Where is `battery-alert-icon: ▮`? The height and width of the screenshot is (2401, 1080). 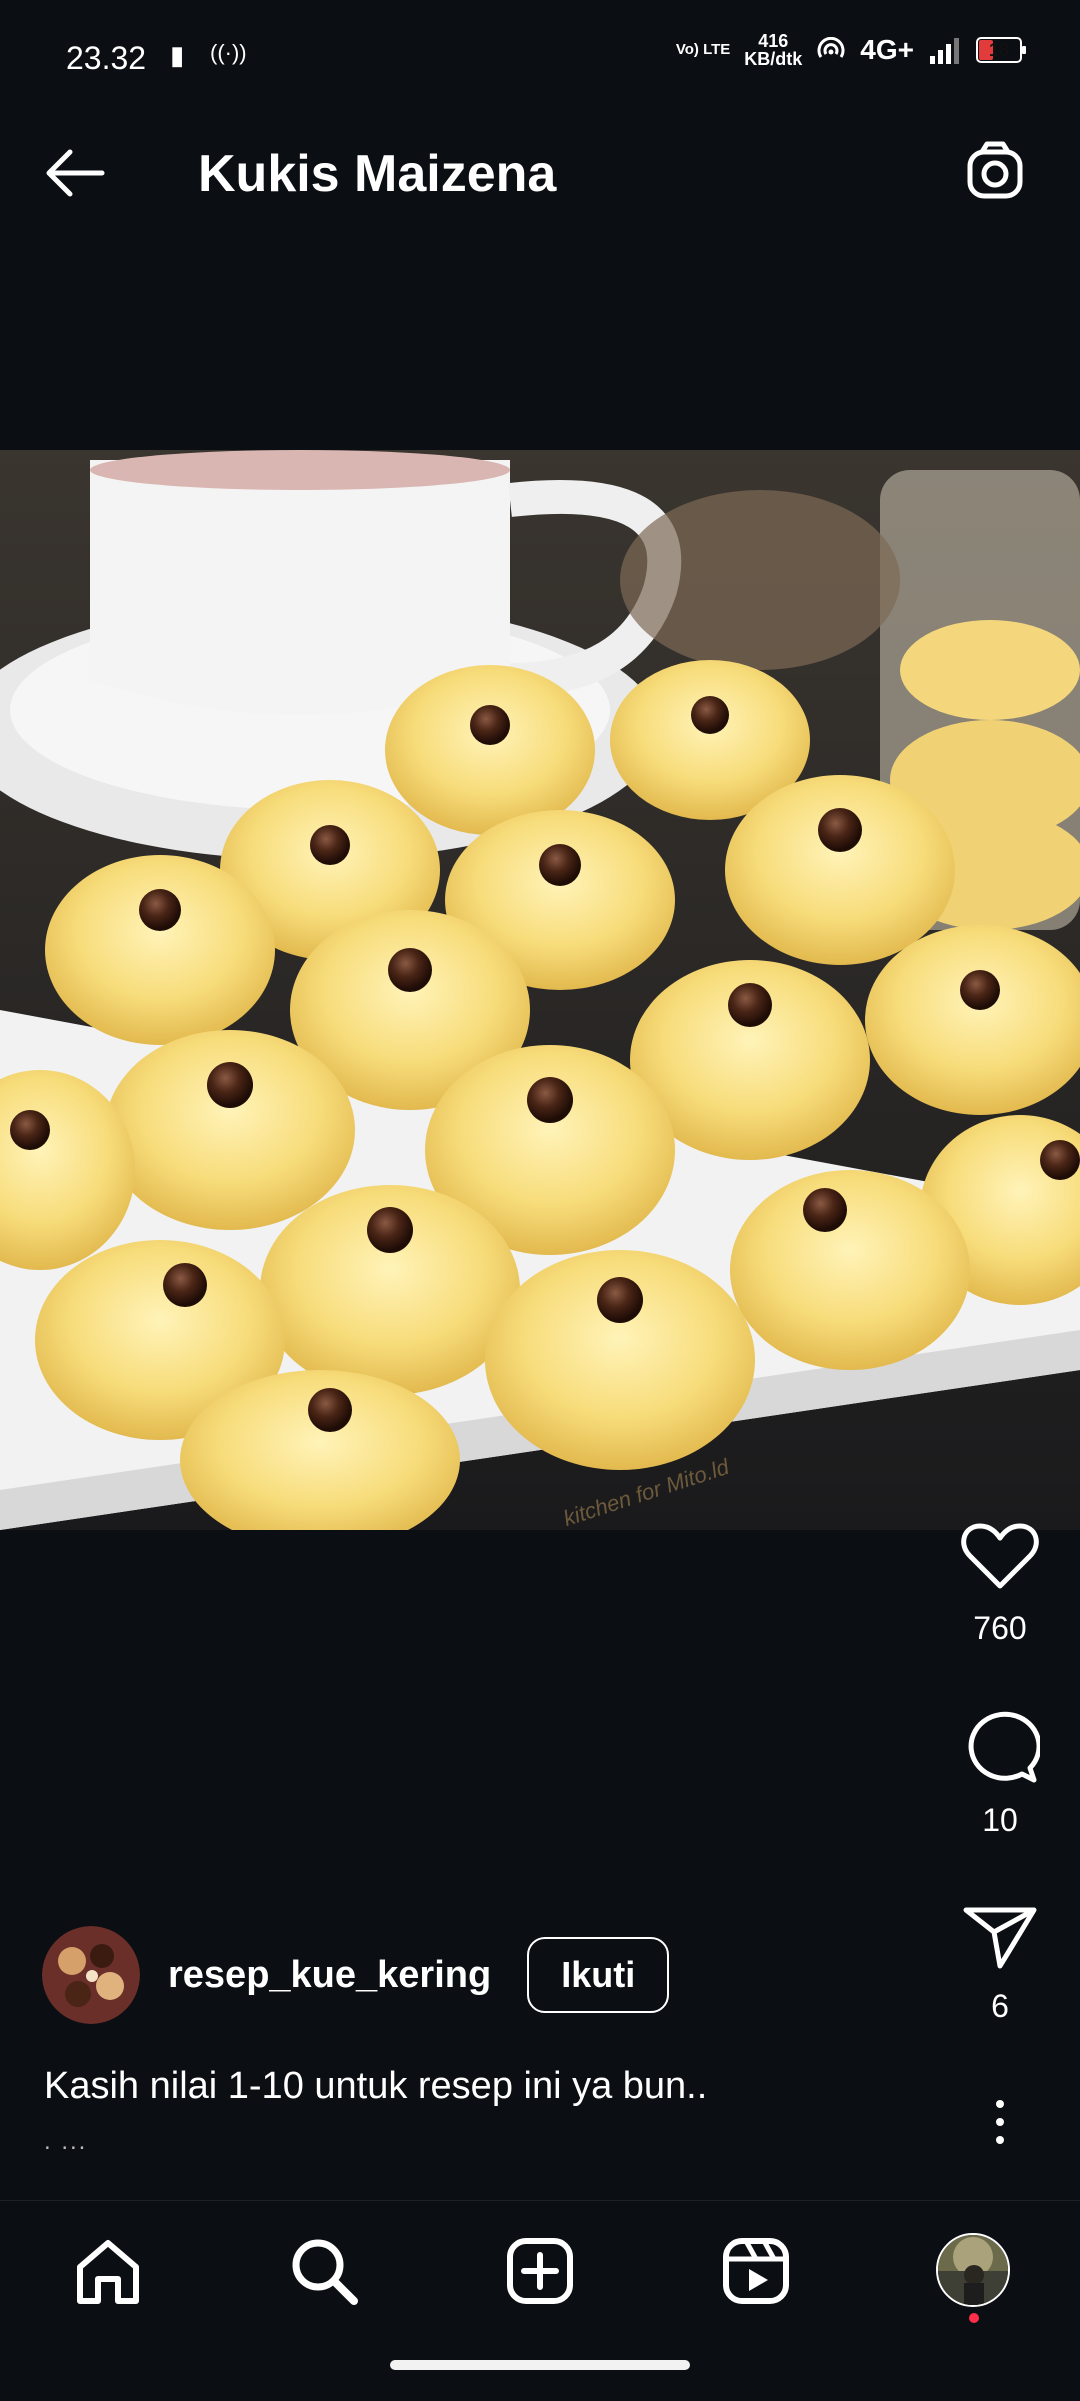 battery-alert-icon: ▮ is located at coordinates (177, 55).